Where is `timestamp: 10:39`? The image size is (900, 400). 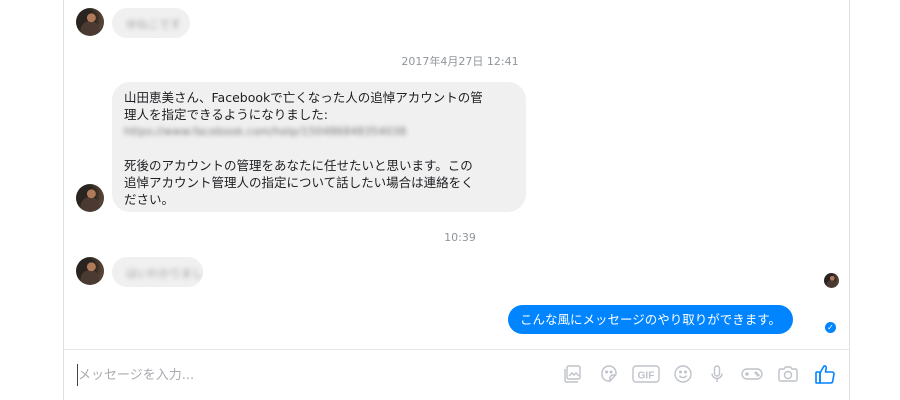 timestamp: 10:39 is located at coordinates (460, 237).